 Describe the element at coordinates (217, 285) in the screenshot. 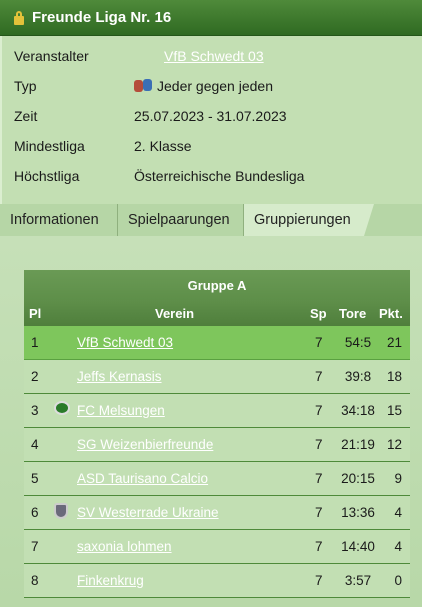

I see `group-title: Gruppe A` at that location.